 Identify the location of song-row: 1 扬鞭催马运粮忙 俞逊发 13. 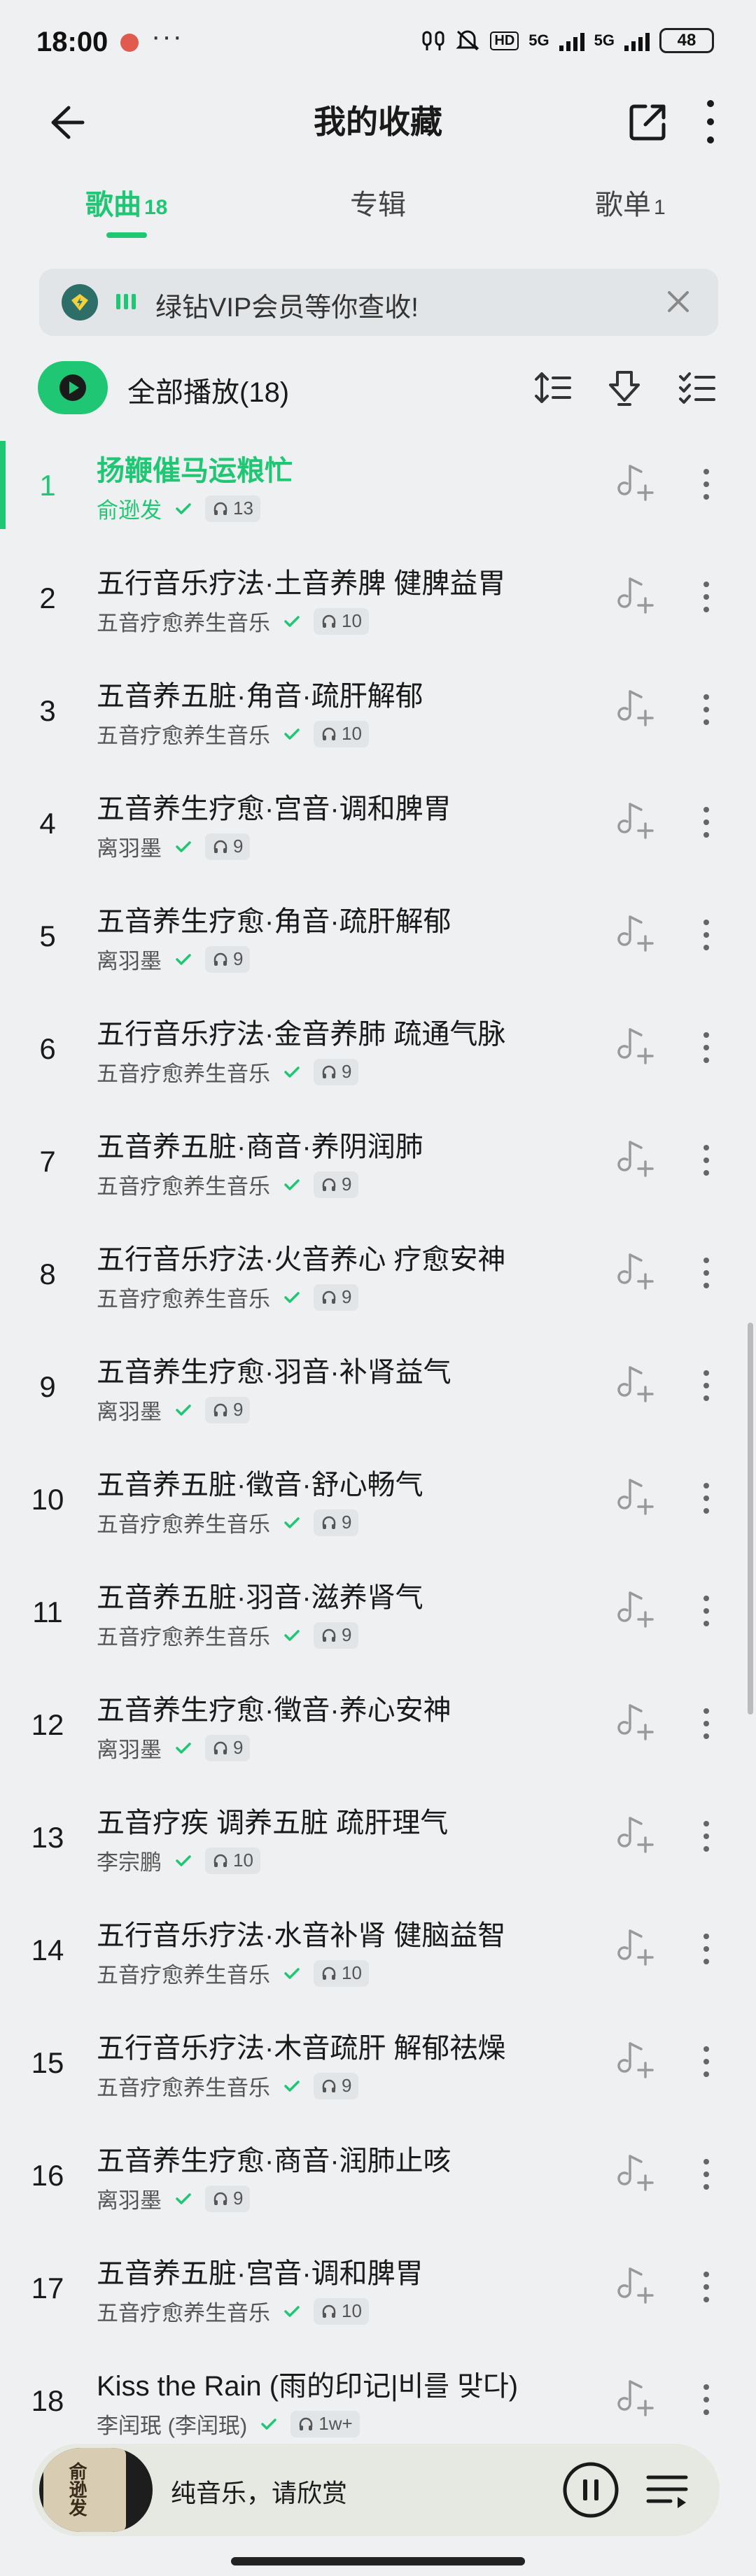
(378, 497).